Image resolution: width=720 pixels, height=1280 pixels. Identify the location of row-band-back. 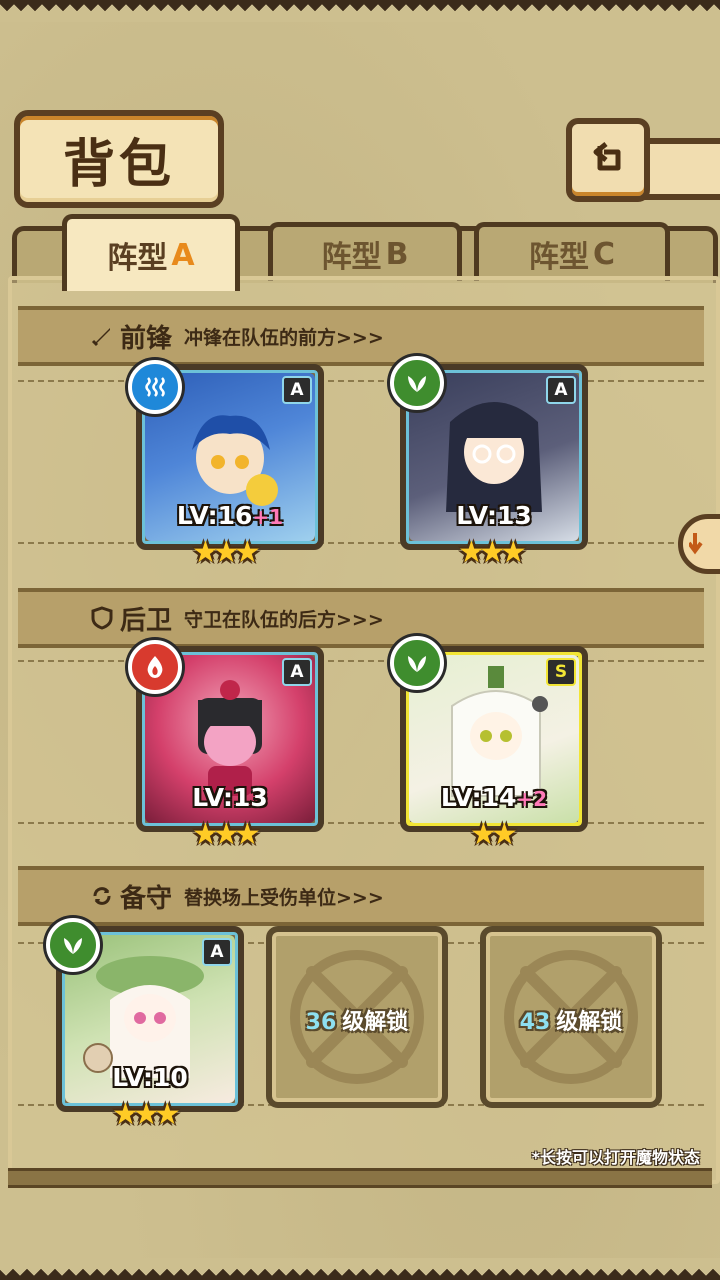
(361, 742).